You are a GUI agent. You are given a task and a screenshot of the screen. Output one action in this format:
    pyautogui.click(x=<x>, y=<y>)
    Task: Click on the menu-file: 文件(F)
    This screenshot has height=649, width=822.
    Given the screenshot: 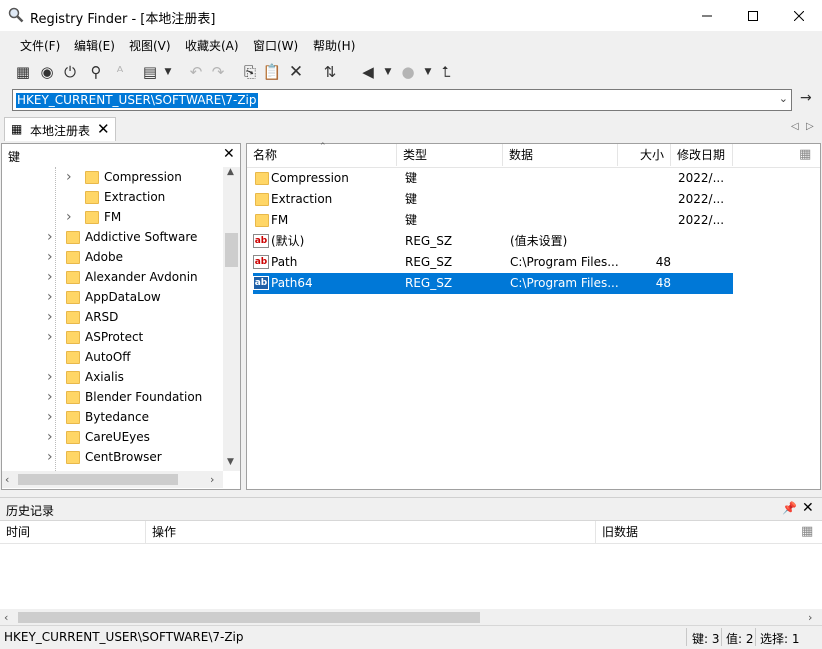 What is the action you would take?
    pyautogui.click(x=40, y=45)
    